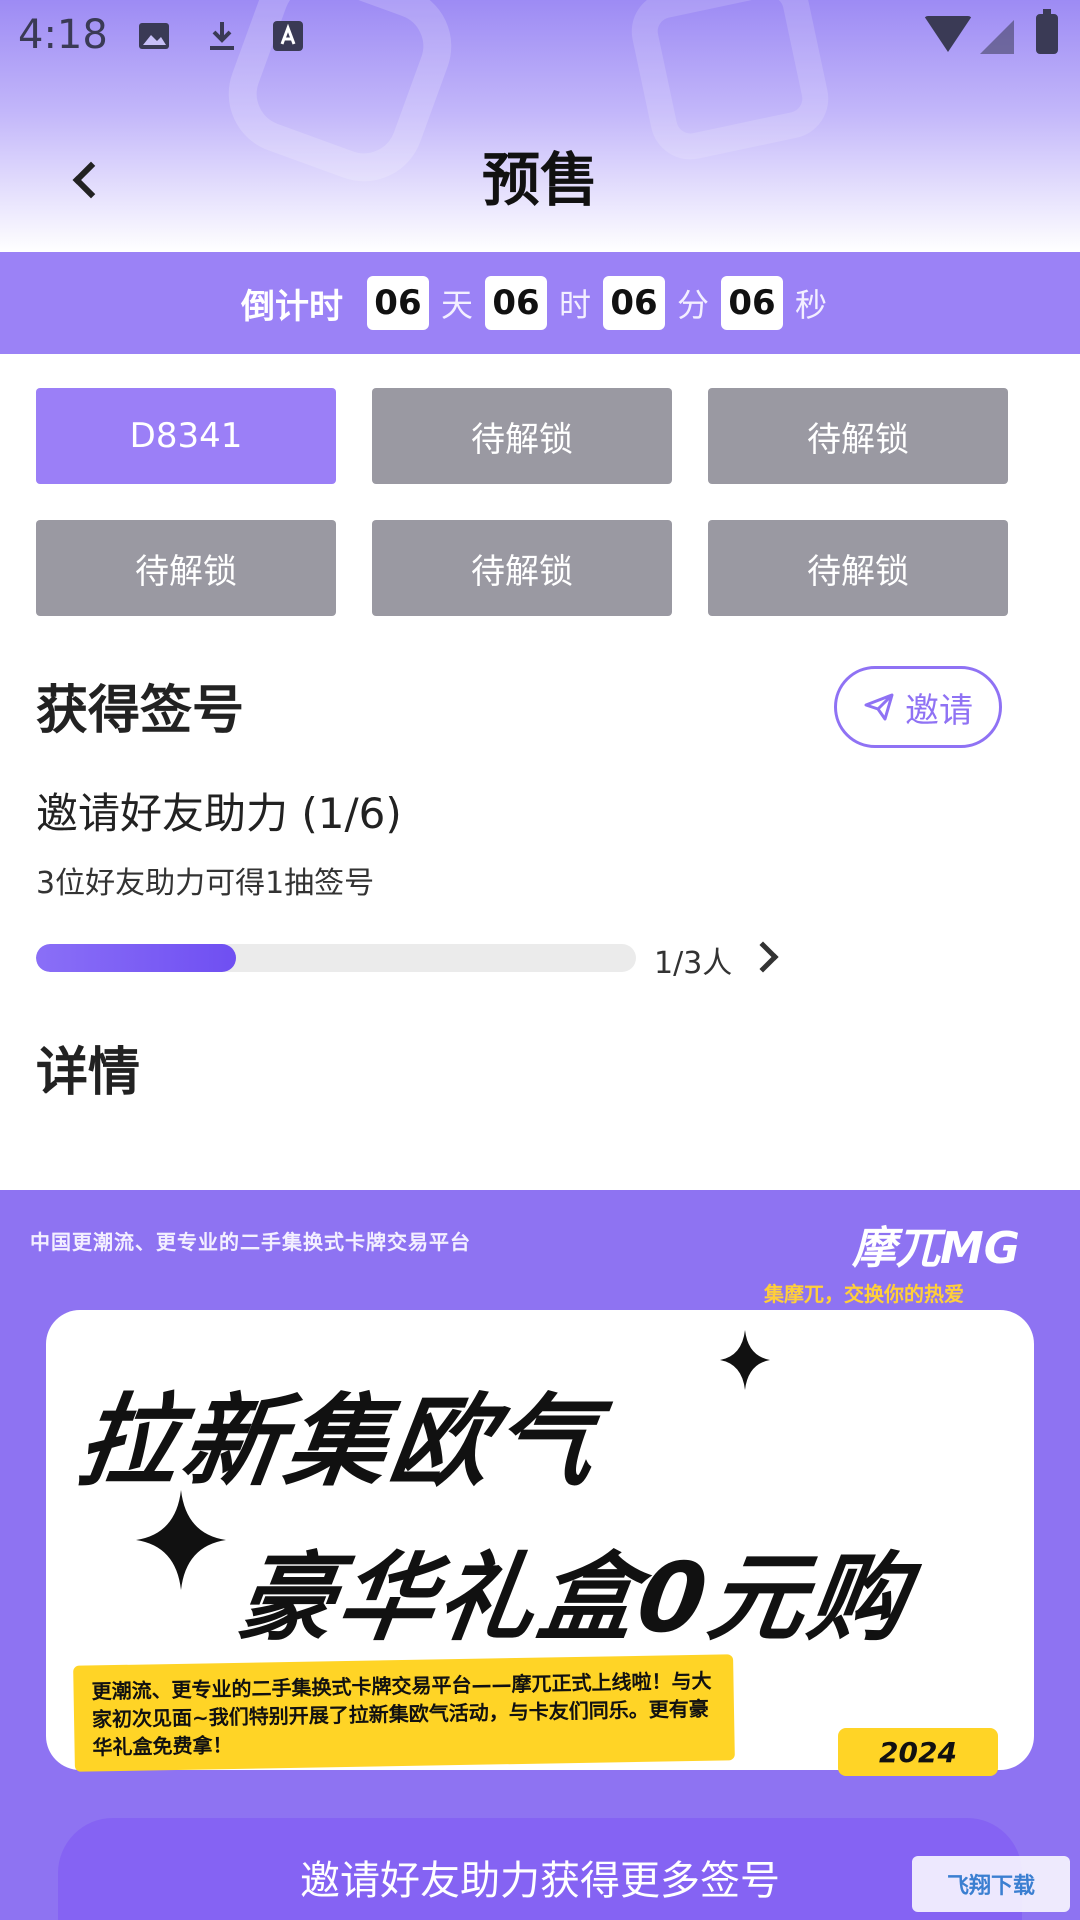 The image size is (1080, 1920). I want to click on font-icon, so click(288, 36).